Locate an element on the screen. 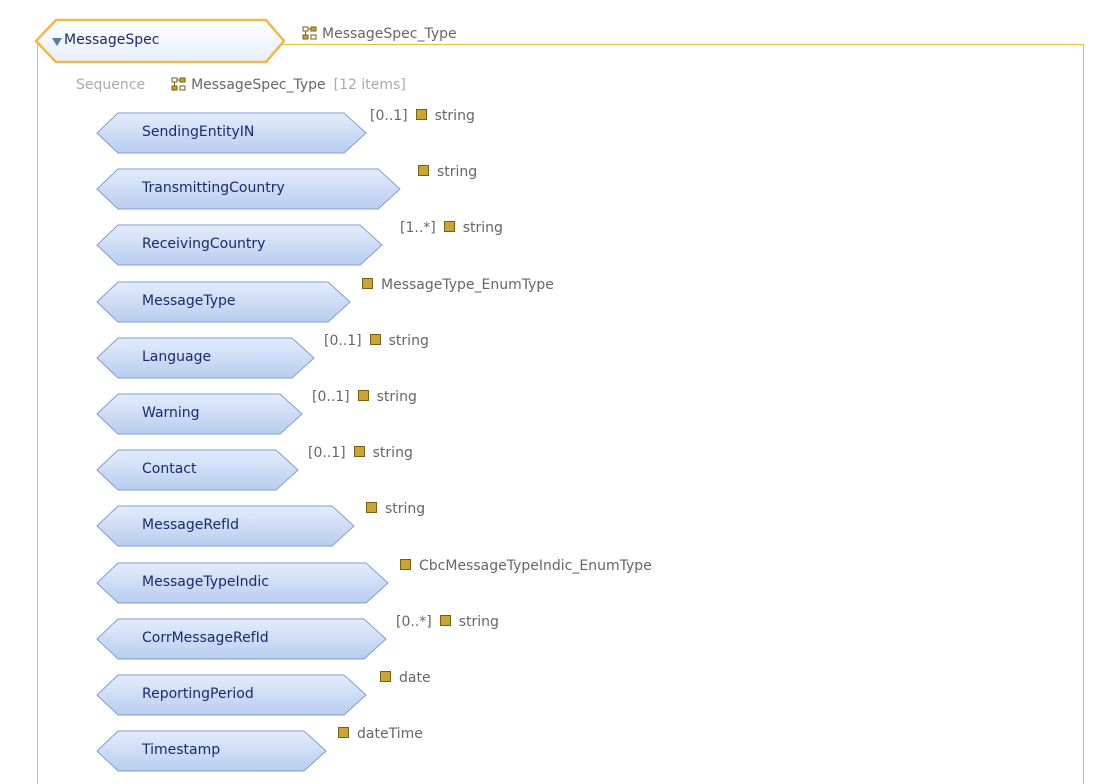 Image resolution: width=1110 pixels, height=784 pixels. element-name: ReceivingCountry is located at coordinates (204, 244).